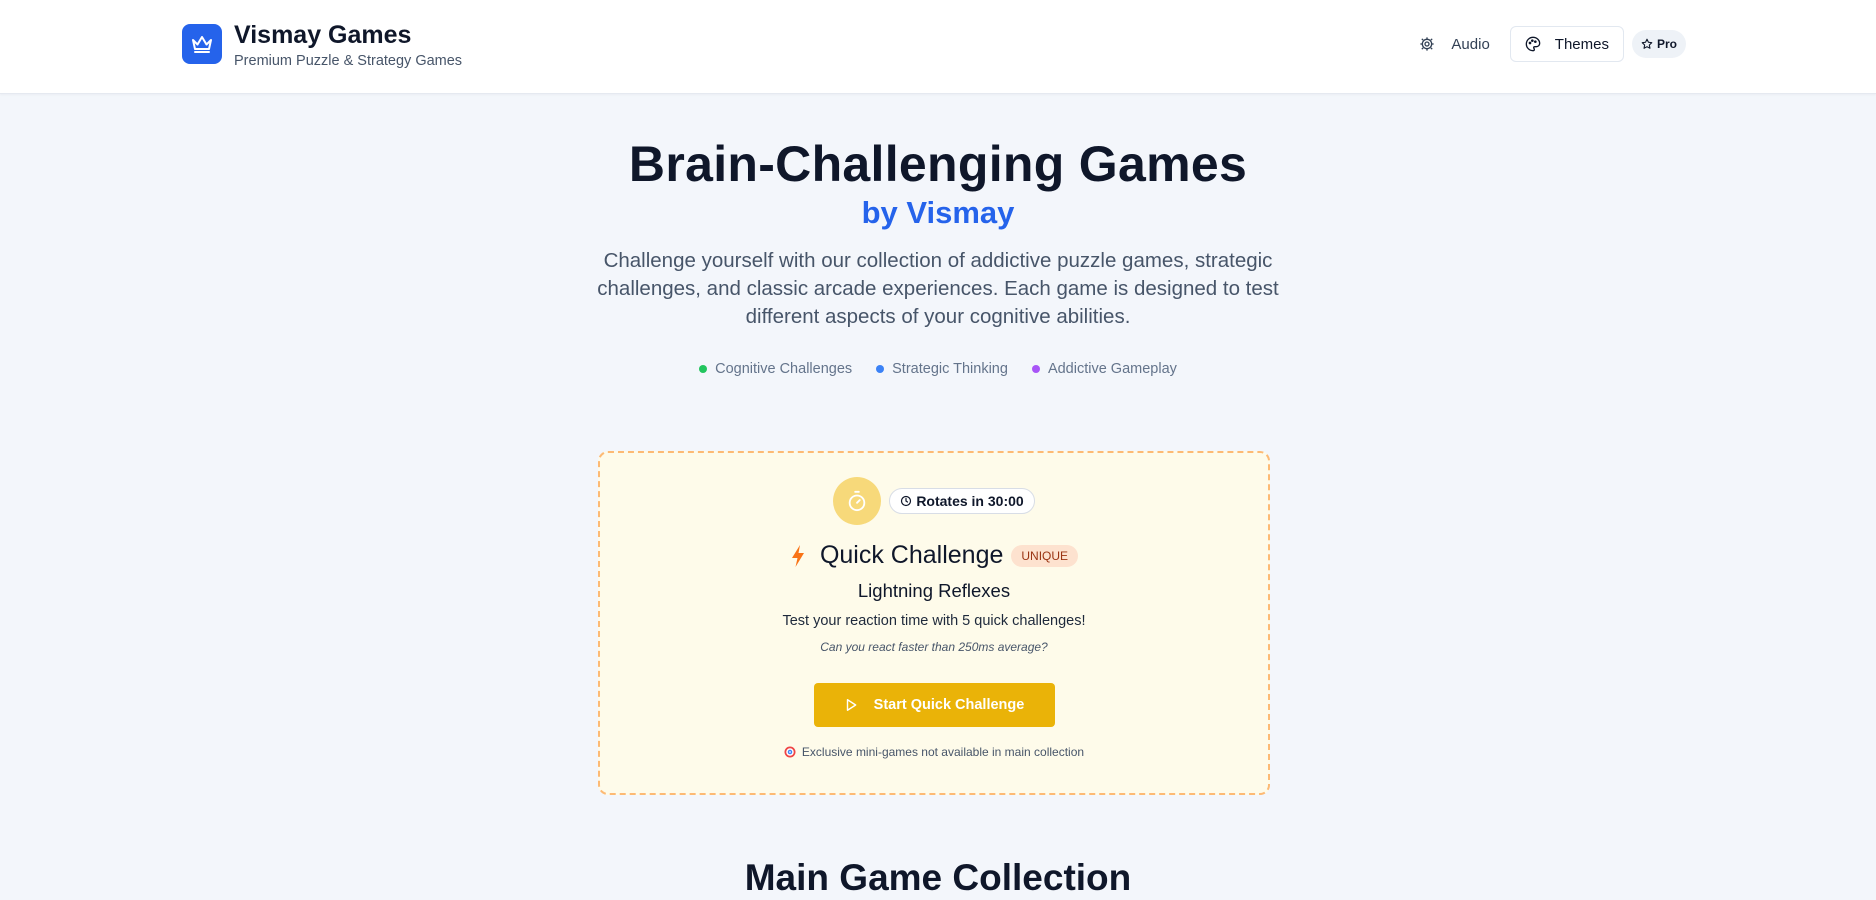  What do you see at coordinates (798, 556) in the screenshot?
I see `lightning-icon` at bounding box center [798, 556].